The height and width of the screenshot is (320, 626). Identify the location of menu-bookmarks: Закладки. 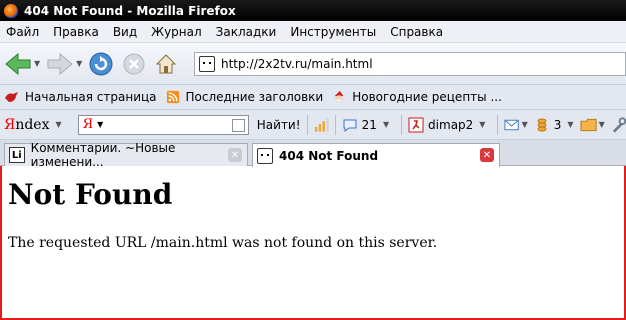
(246, 32).